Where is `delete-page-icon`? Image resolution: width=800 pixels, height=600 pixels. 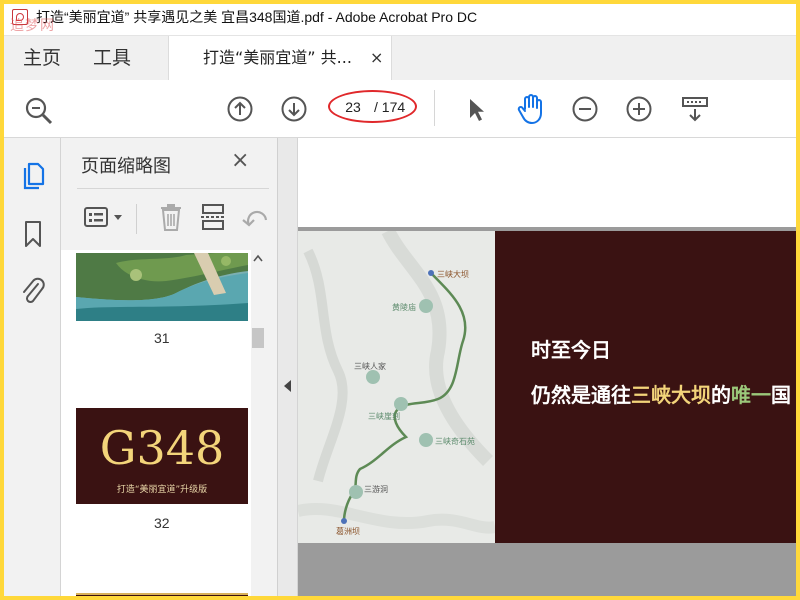 delete-page-icon is located at coordinates (171, 219).